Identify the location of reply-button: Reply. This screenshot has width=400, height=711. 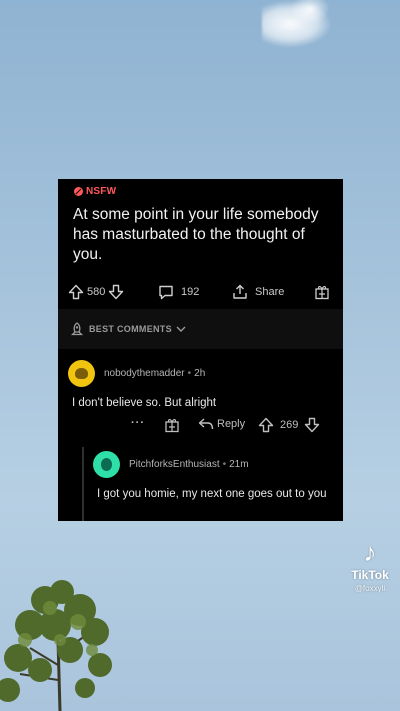
(221, 424).